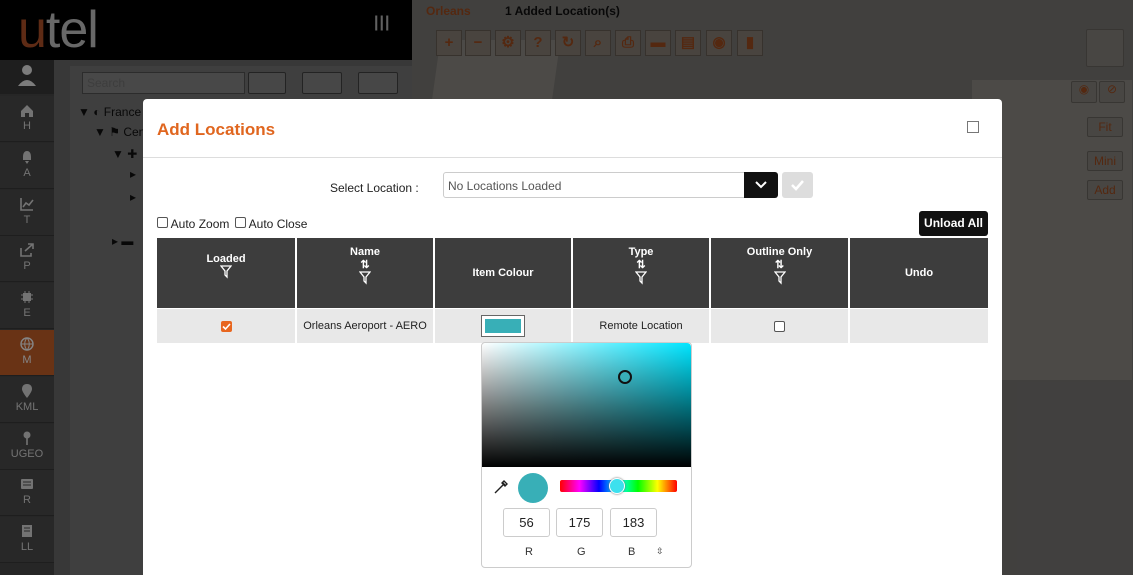 The image size is (1133, 575). What do you see at coordinates (579, 522) in the screenshot?
I see `green-input: 175` at bounding box center [579, 522].